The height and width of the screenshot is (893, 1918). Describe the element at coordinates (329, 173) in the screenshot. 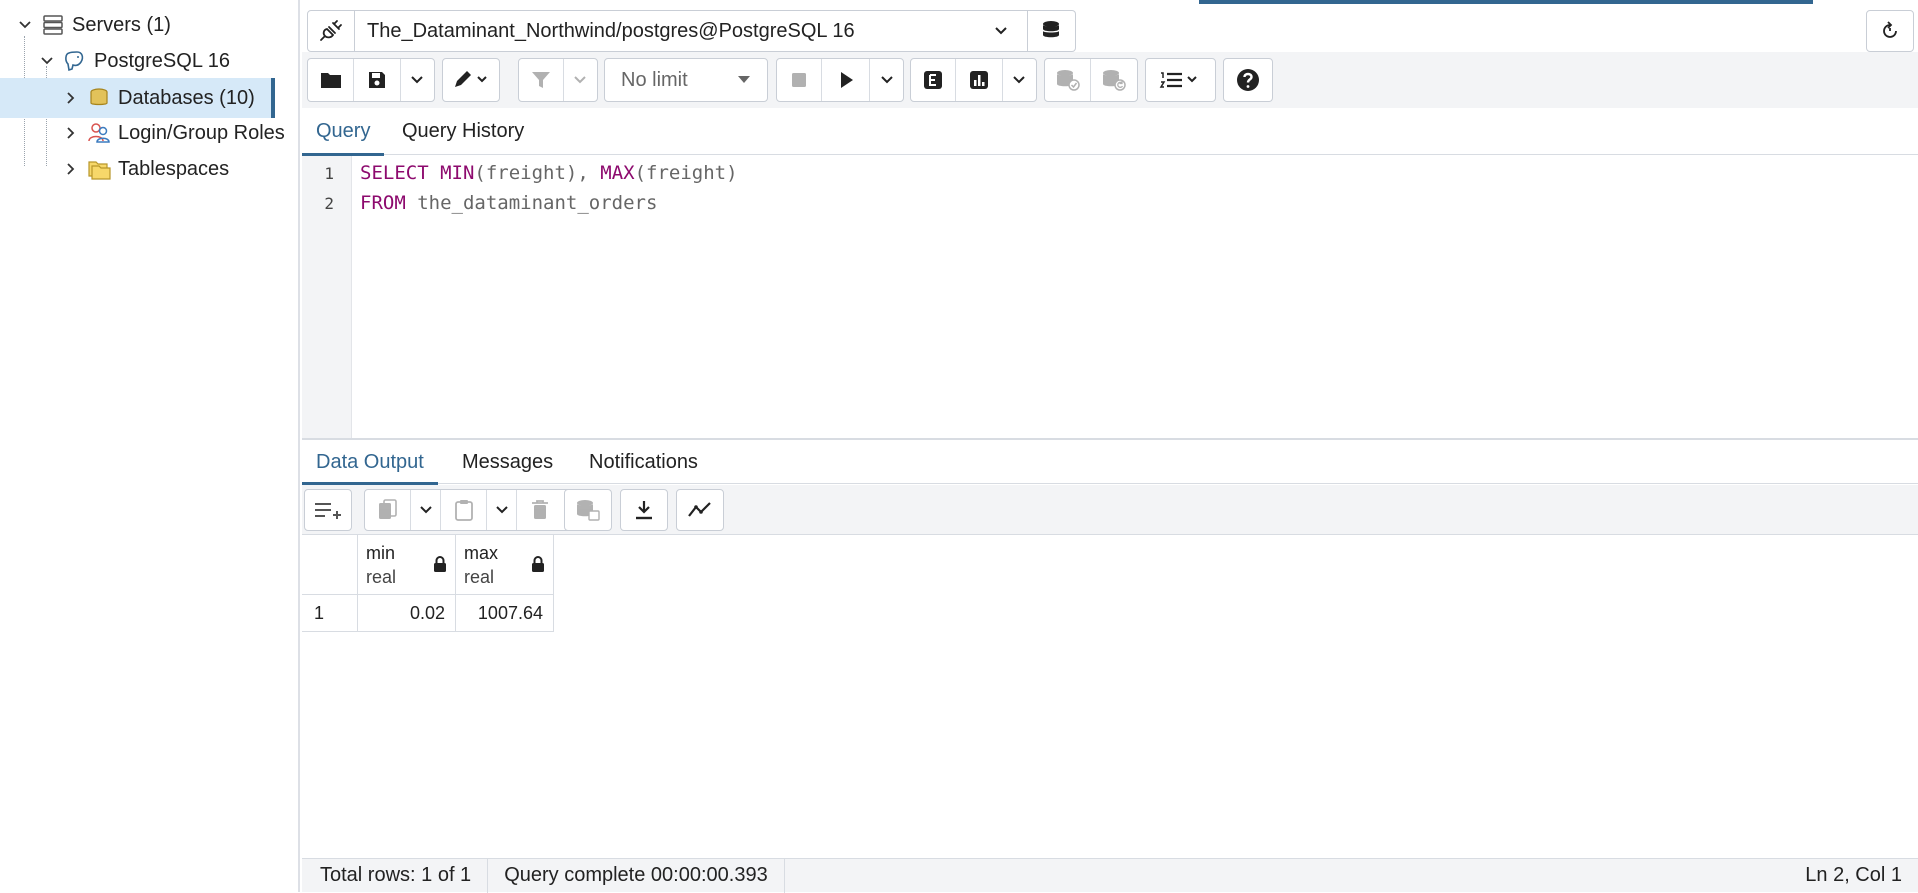

I see `line-number: 1` at that location.